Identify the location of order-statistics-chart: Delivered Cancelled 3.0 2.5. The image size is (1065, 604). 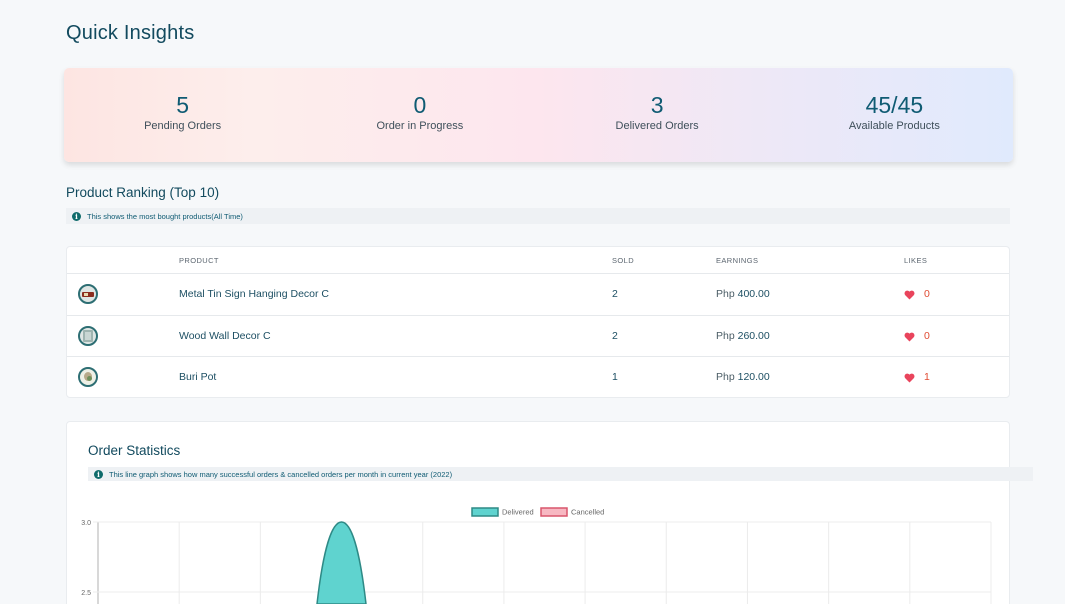
(536, 555).